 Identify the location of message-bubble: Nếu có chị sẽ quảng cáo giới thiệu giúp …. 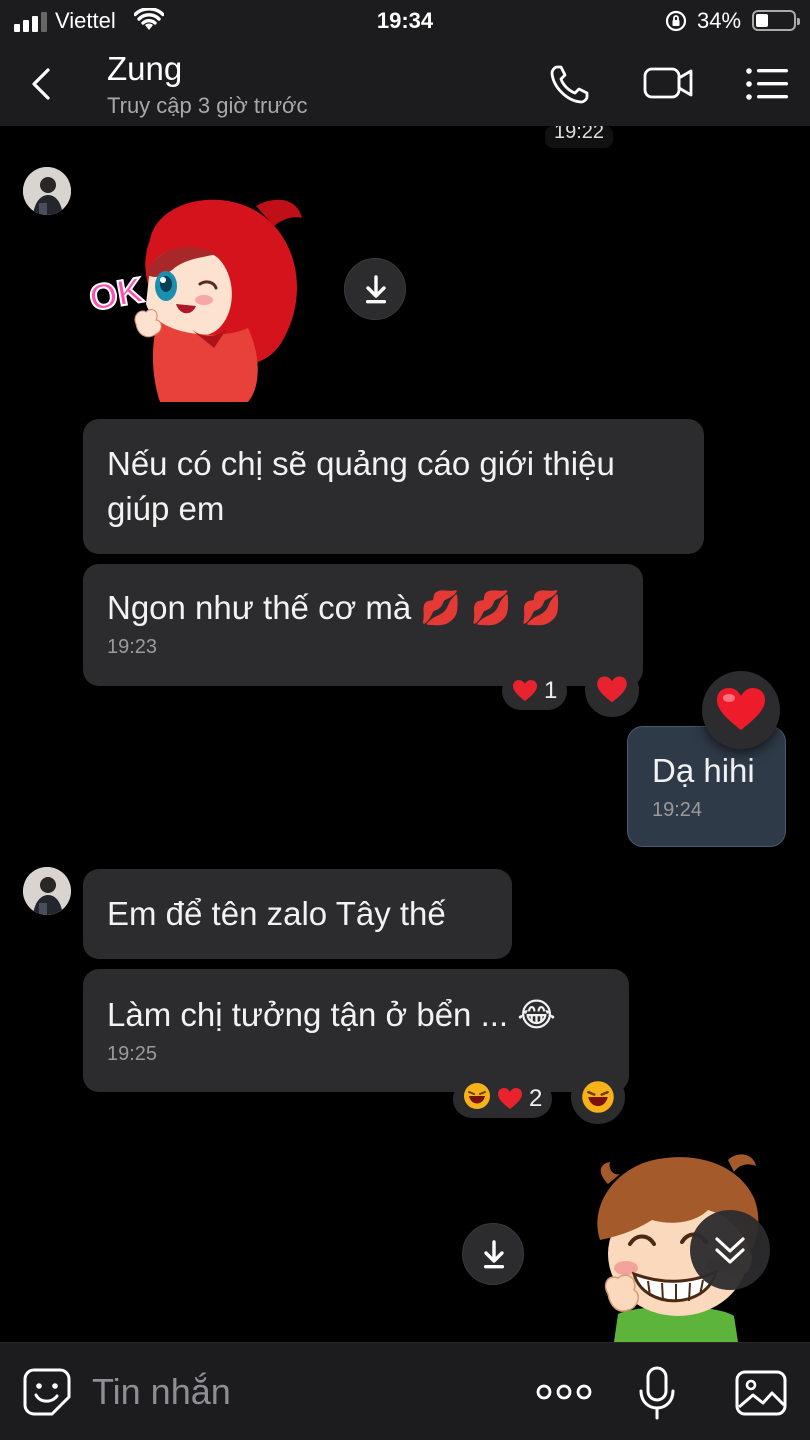
(393, 486).